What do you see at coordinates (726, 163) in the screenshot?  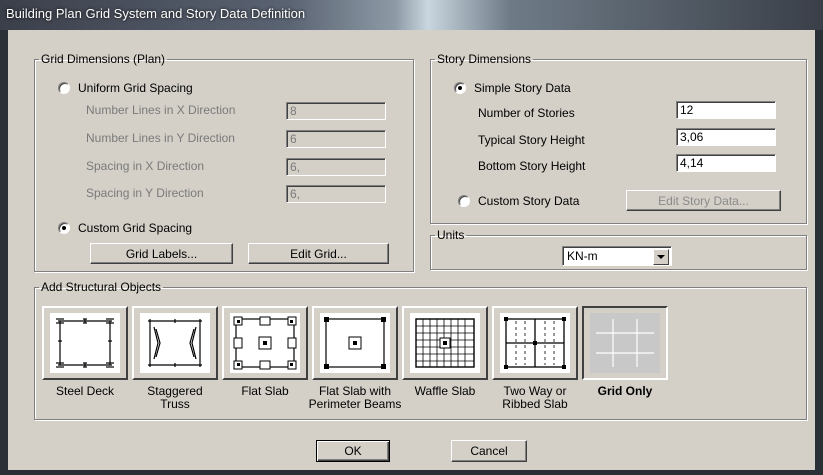 I see `bottom-story-height-input: 4,14` at bounding box center [726, 163].